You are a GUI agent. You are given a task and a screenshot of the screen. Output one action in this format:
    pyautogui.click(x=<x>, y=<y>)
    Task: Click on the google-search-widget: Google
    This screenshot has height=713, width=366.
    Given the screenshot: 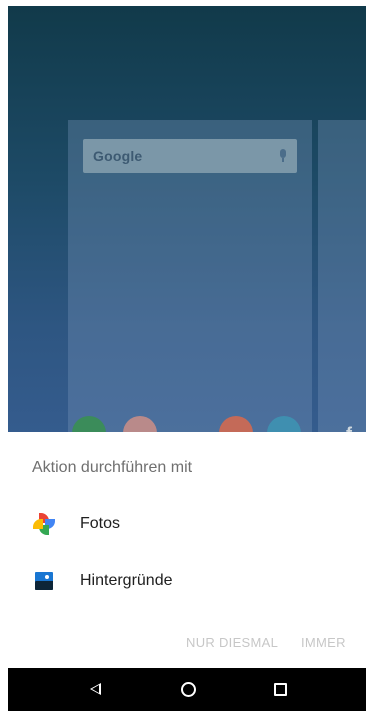 What is the action you would take?
    pyautogui.click(x=190, y=156)
    